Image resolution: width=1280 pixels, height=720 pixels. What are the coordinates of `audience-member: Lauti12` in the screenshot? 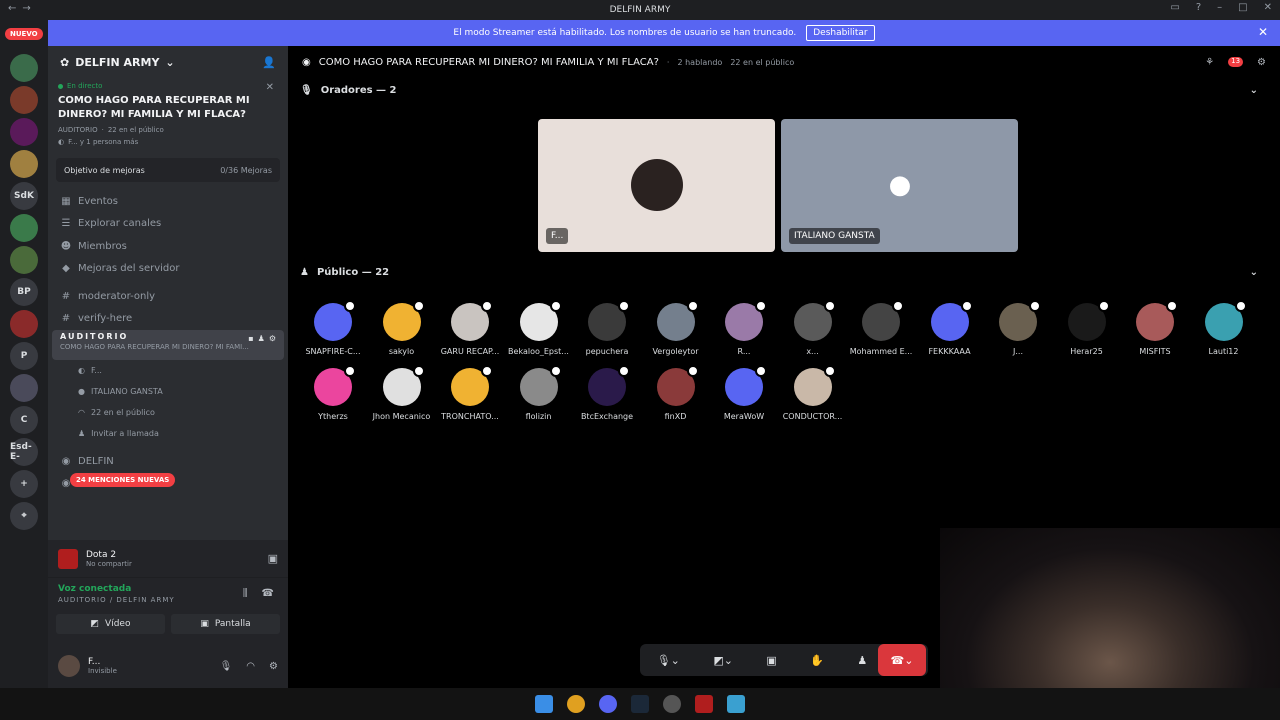 It's located at (1224, 328).